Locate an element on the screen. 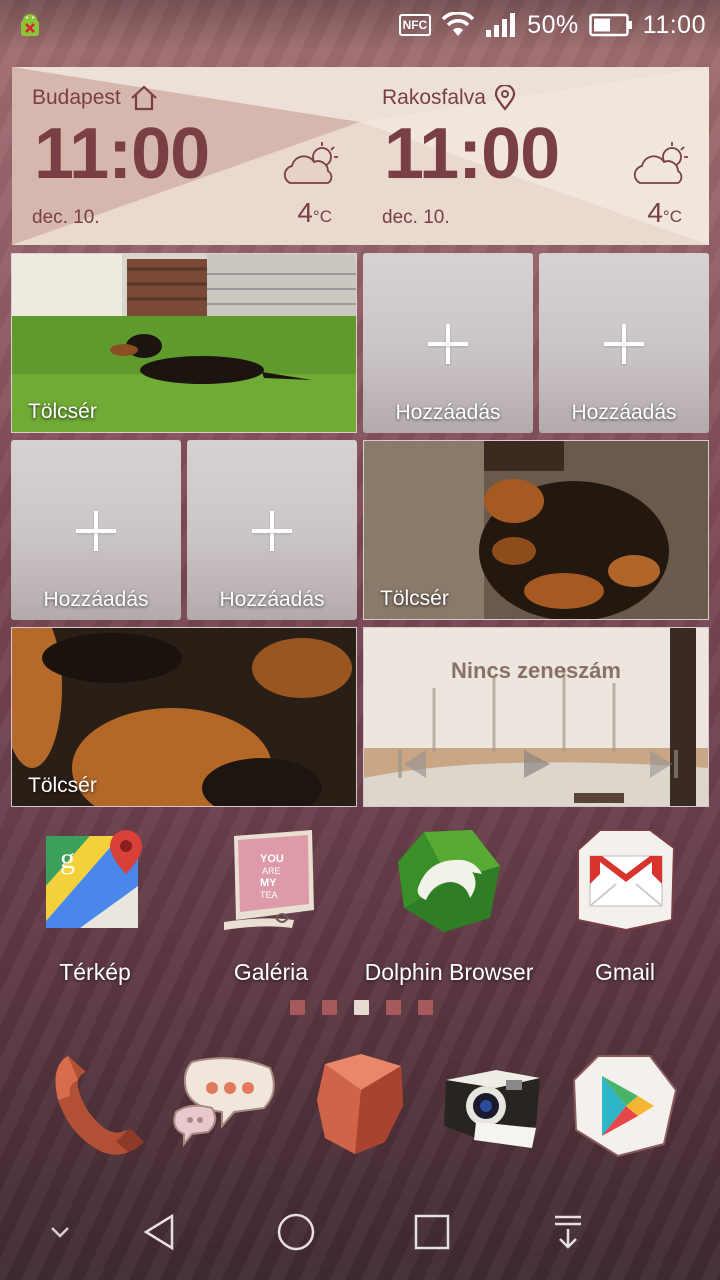  messages-icon is located at coordinates (224, 1106).